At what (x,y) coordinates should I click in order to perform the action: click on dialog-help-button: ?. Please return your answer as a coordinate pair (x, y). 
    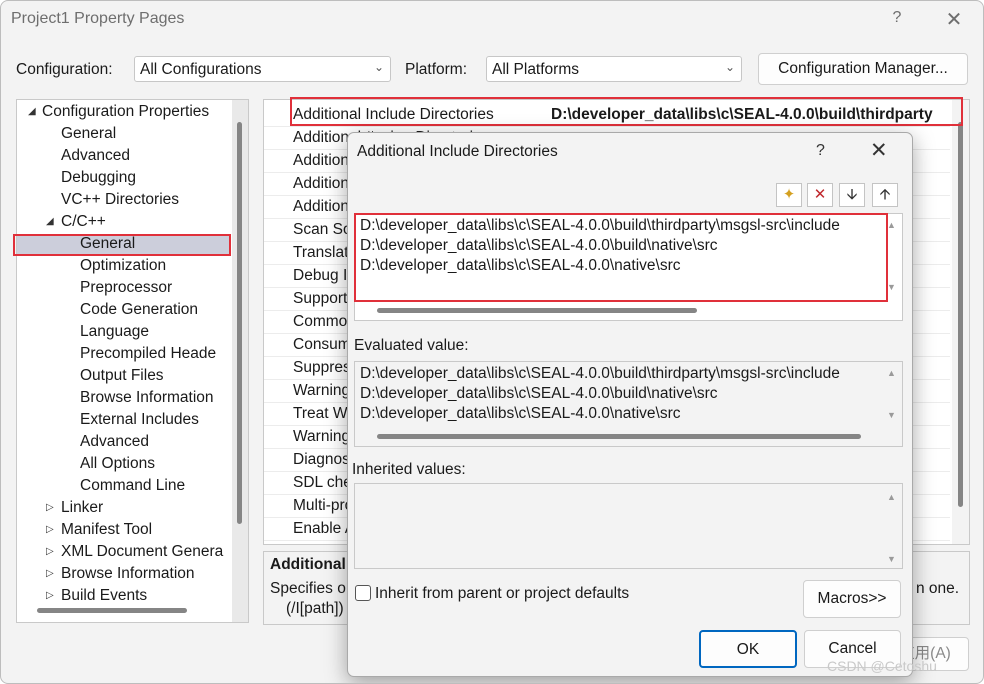
    Looking at the image, I should click on (820, 151).